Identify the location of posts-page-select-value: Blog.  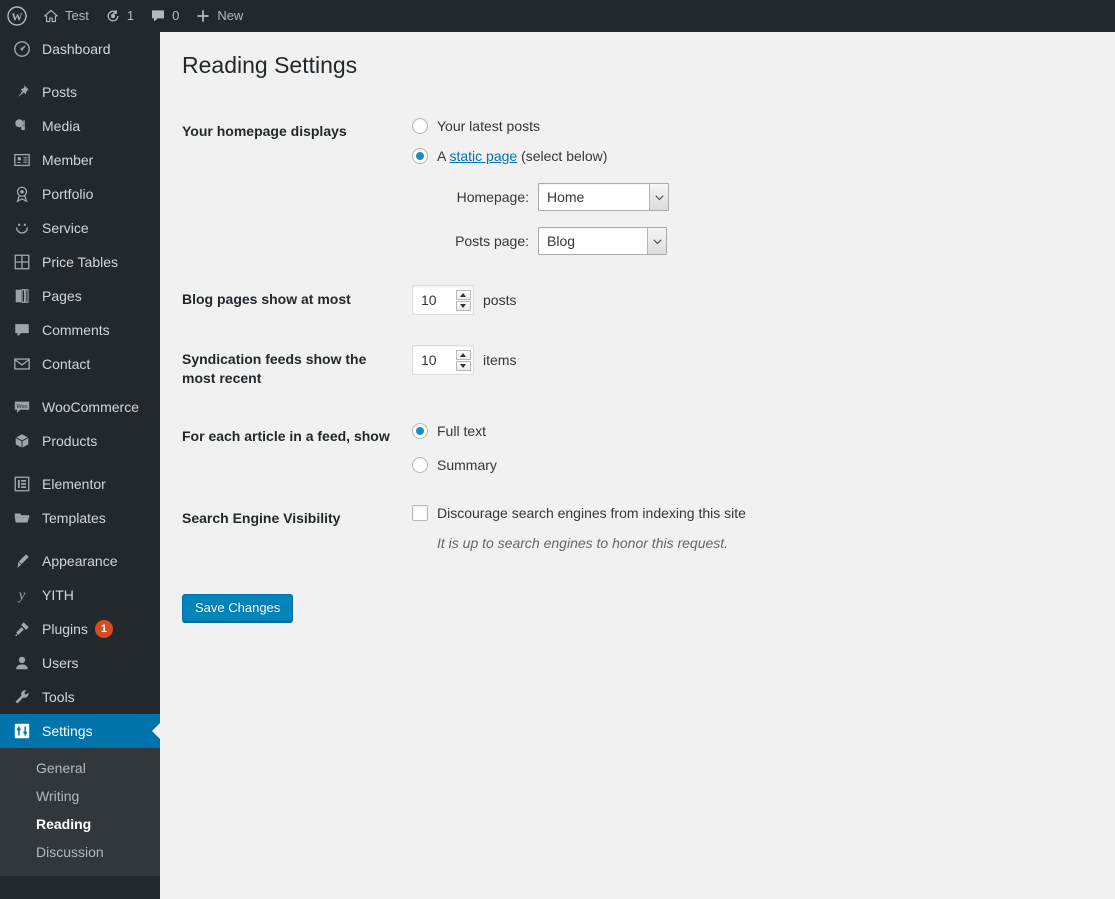
(561, 241).